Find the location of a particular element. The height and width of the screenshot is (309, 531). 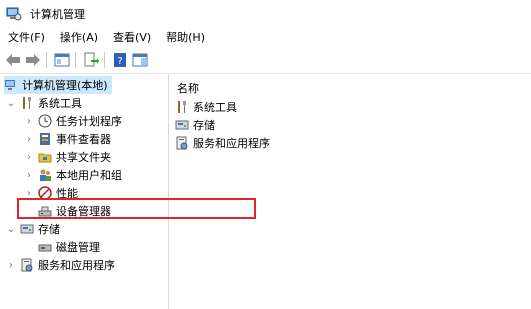

arrow-left-icon is located at coordinates (13, 60).